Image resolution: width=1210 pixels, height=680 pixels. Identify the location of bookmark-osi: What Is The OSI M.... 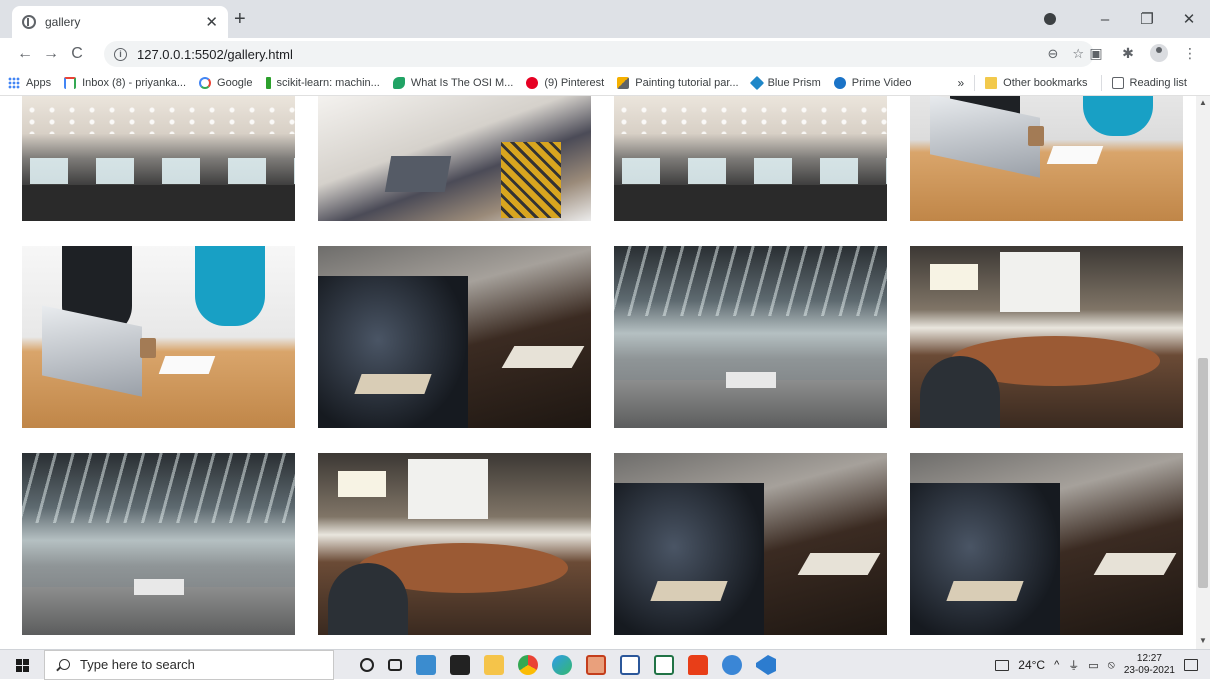
(453, 82).